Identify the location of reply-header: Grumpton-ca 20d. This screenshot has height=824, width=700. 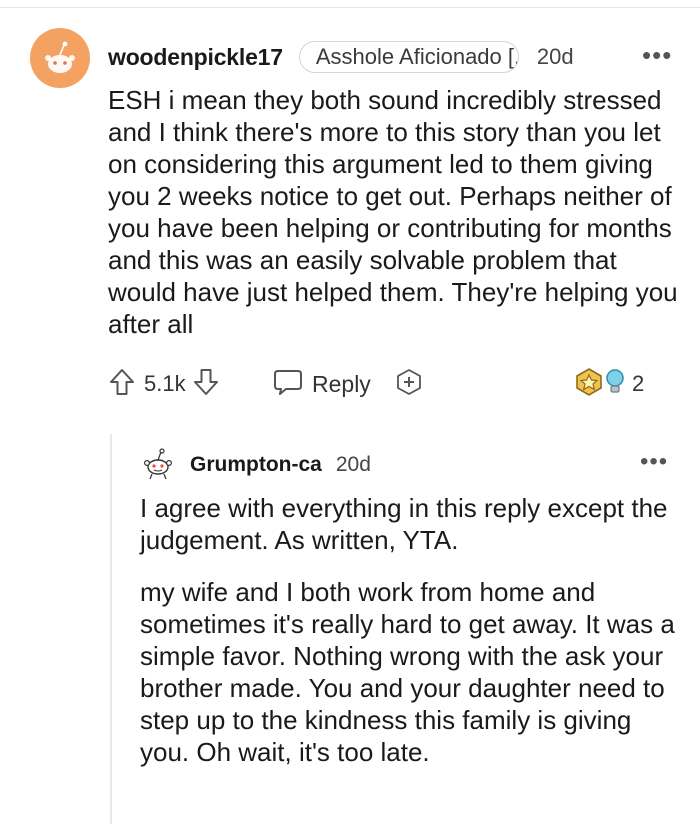
(280, 465).